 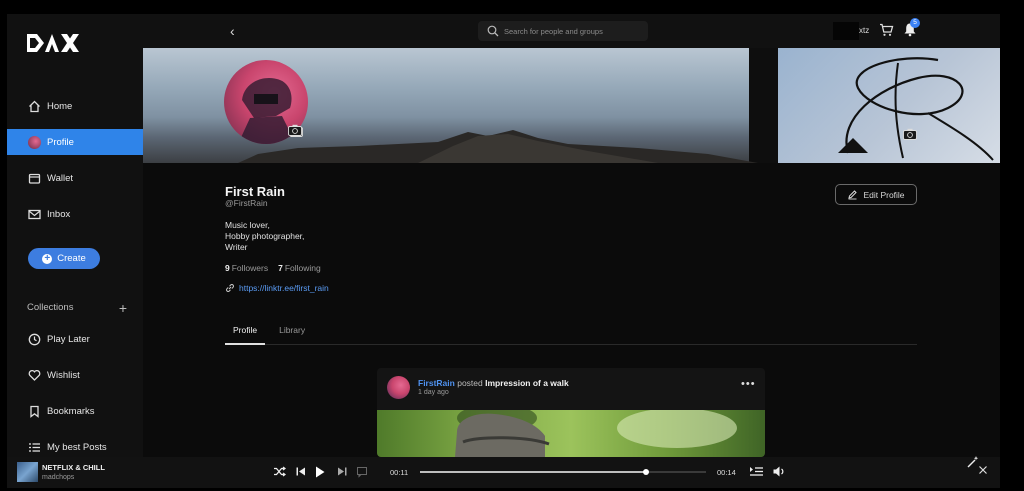 What do you see at coordinates (60, 106) in the screenshot?
I see `sidebar-item-label: Home` at bounding box center [60, 106].